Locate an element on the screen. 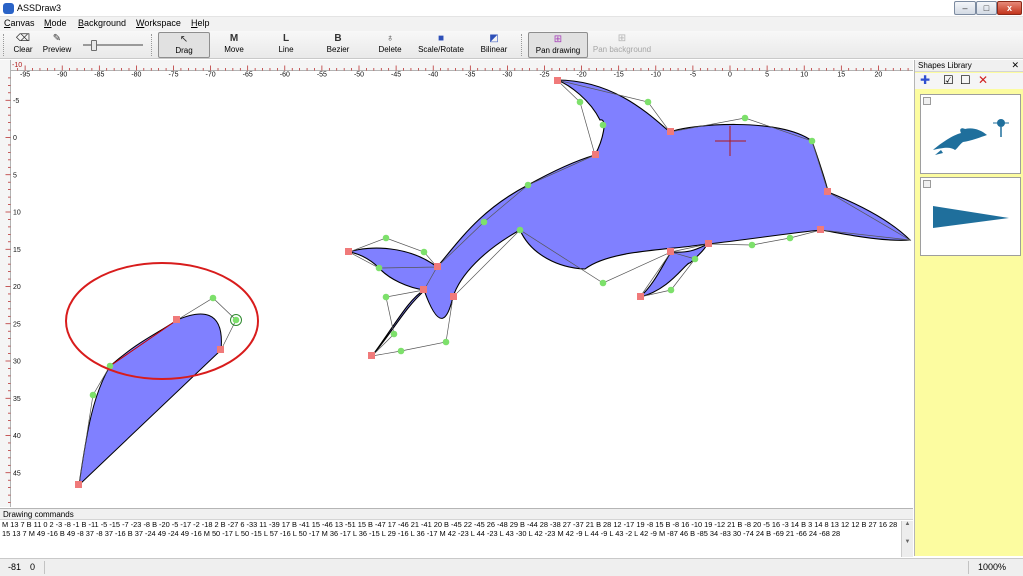 Image resolution: width=1023 pixels, height=576 pixels. move-mode-button: M Move is located at coordinates (234, 45).